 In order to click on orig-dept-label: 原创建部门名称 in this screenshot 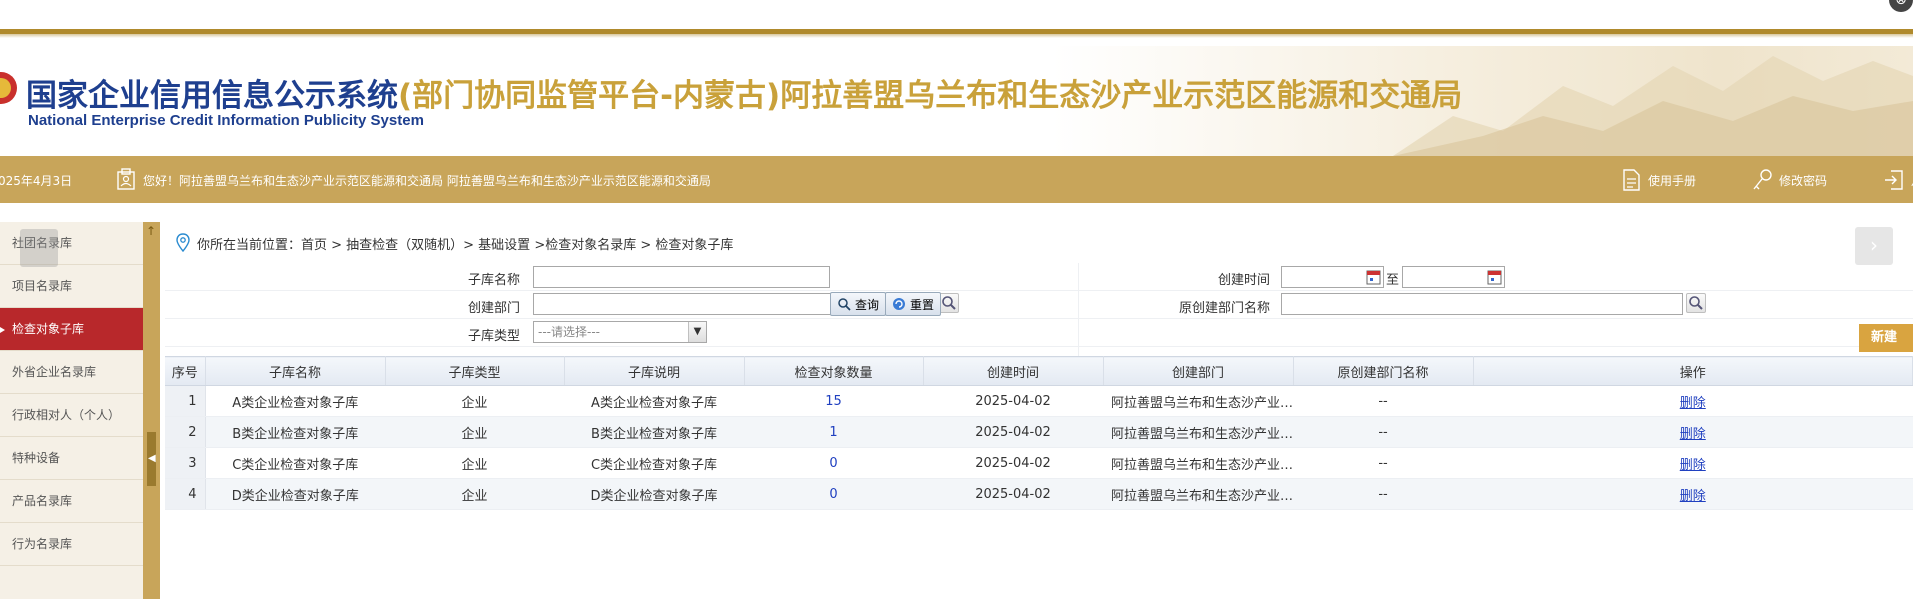, I will do `click(1224, 308)`.